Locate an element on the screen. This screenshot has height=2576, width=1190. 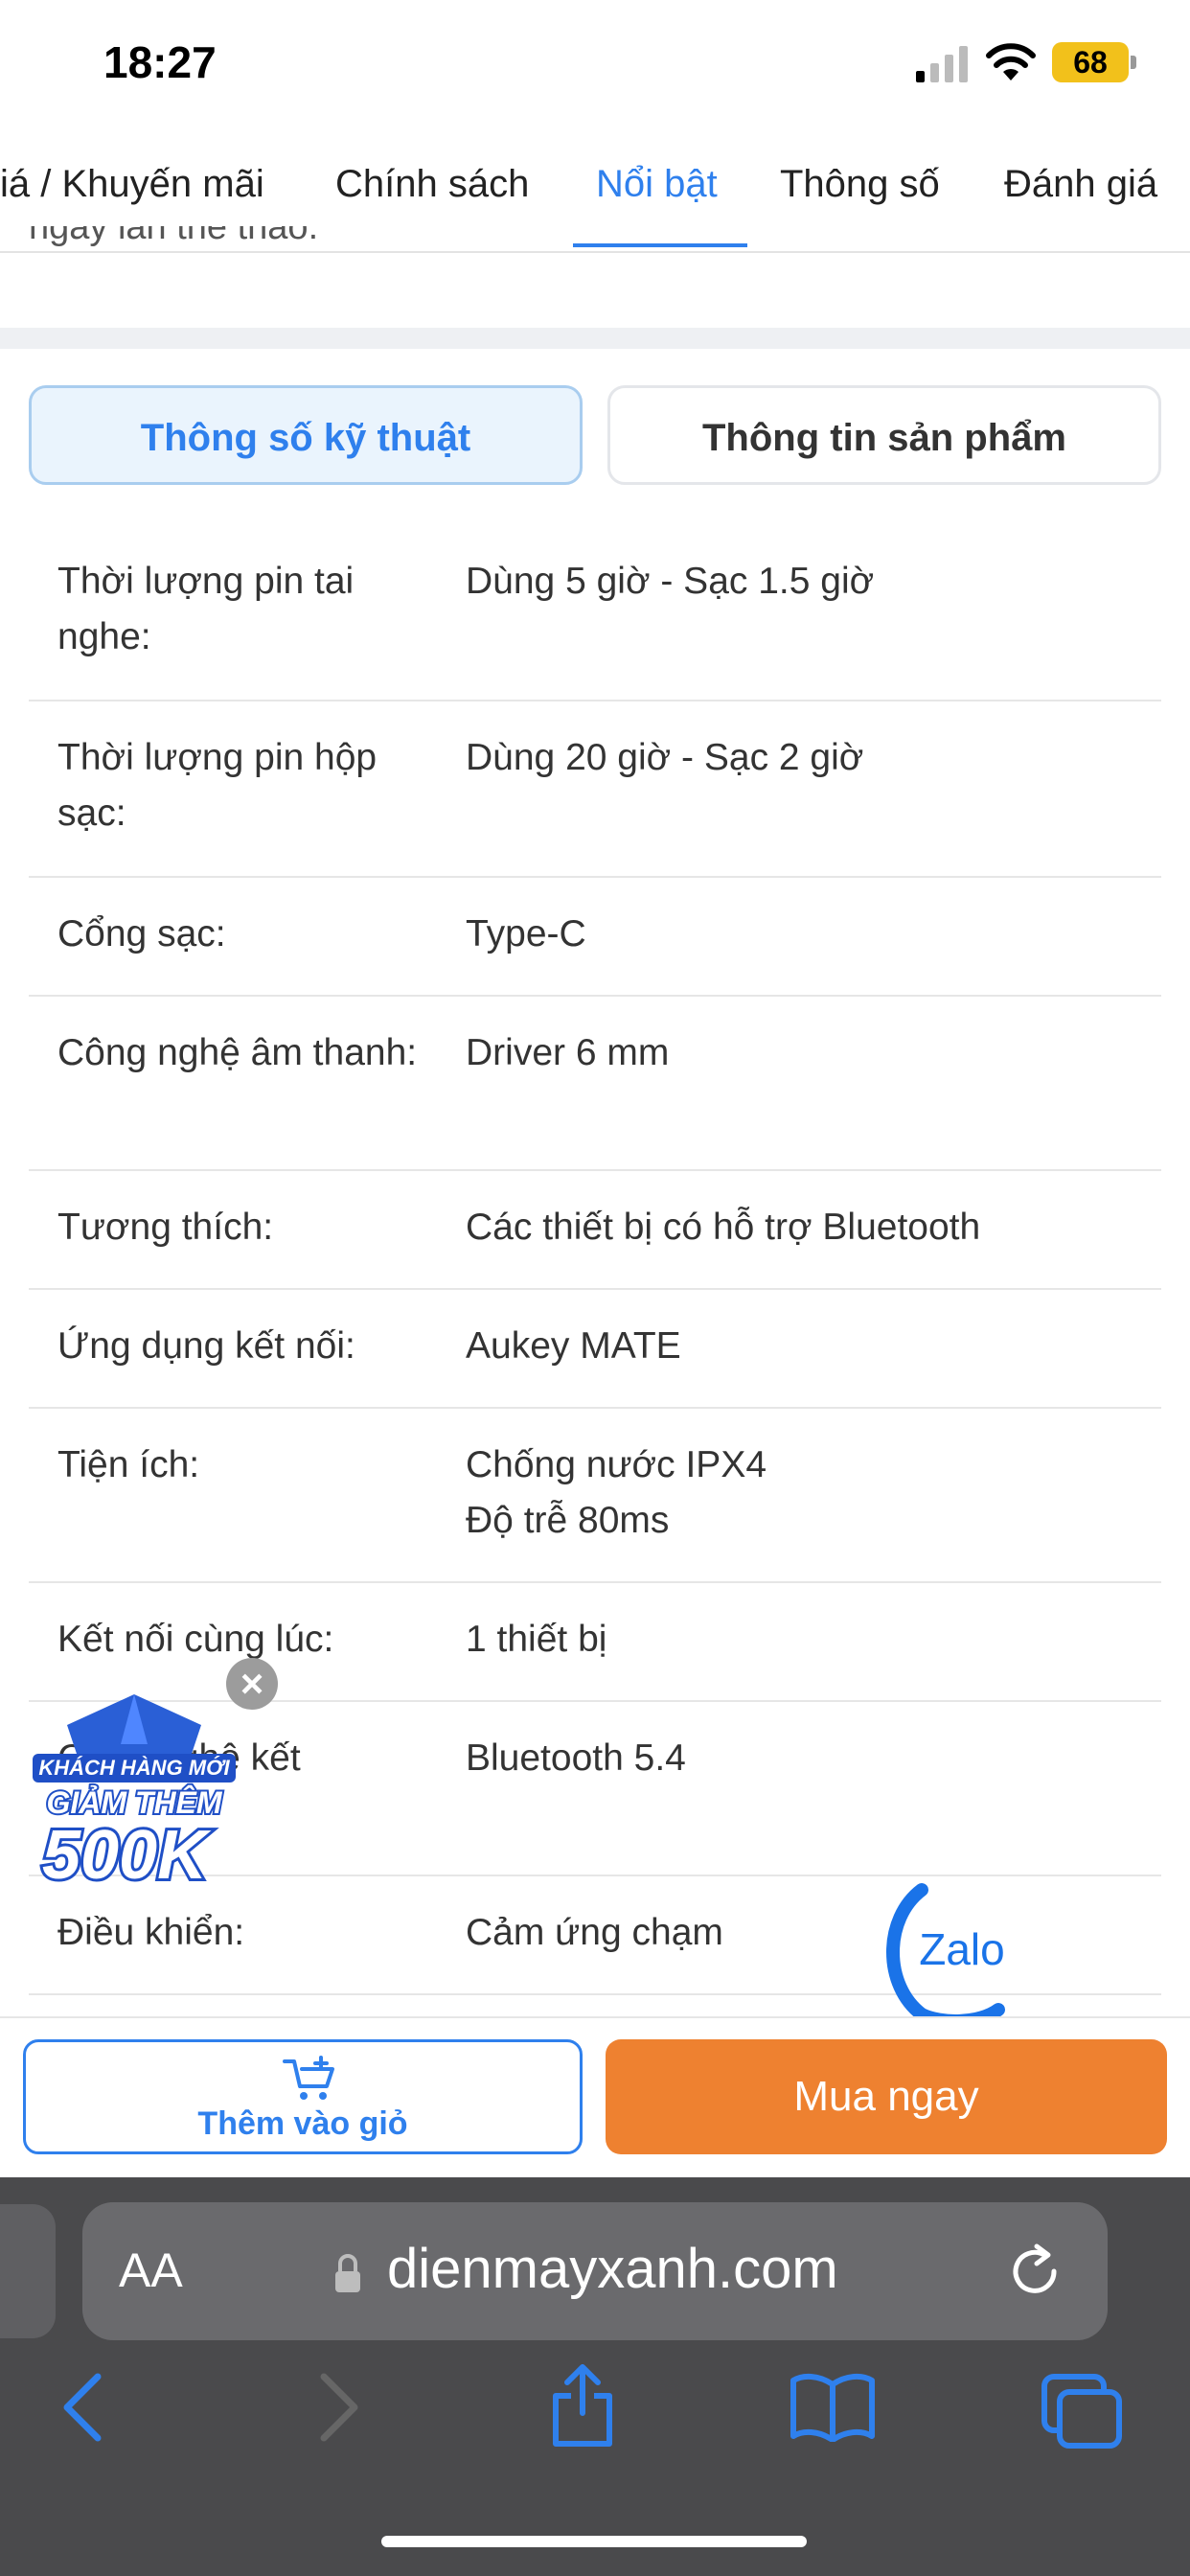
table-row: Tiện ích: Chống nước IPX4 Độ trễ 80ms is located at coordinates (595, 1496).